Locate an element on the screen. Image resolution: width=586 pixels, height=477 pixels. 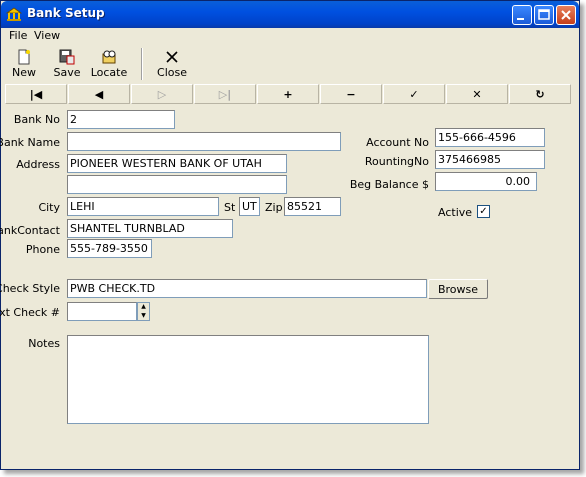
browse-button: Browse is located at coordinates (458, 289).